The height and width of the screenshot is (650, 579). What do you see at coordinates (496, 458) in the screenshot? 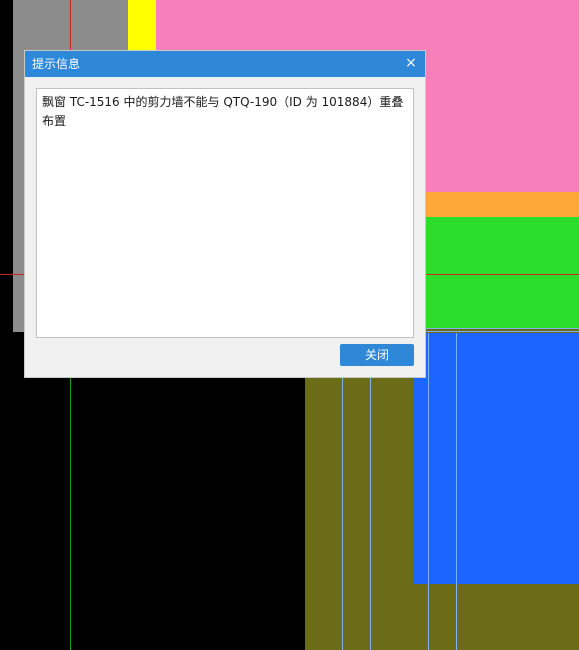
I see `blue-block` at bounding box center [496, 458].